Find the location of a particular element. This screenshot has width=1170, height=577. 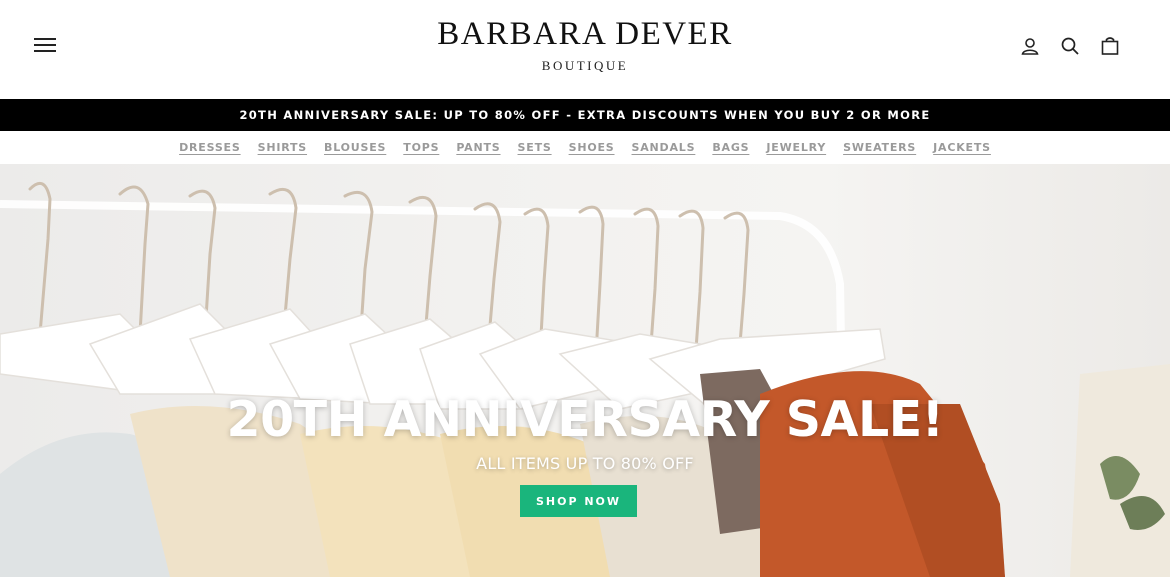

account-icon is located at coordinates (1030, 46).